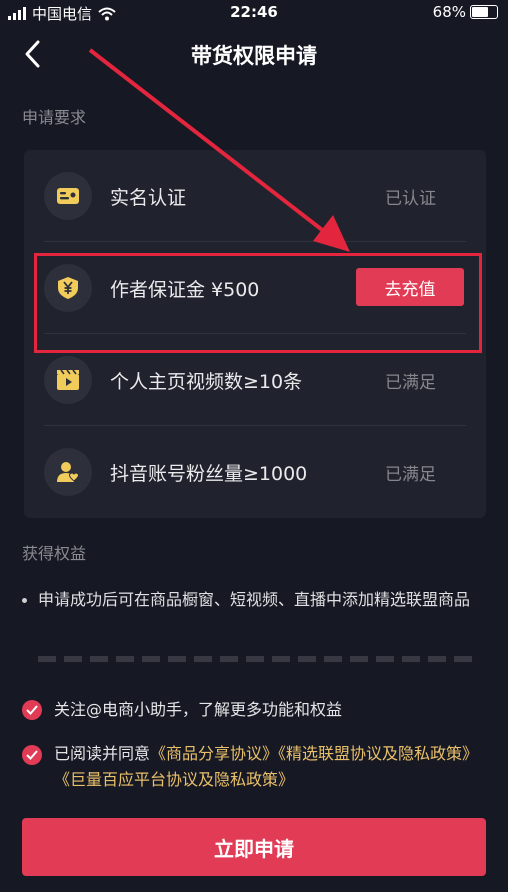 The width and height of the screenshot is (508, 892). Describe the element at coordinates (254, 847) in the screenshot. I see `apply-now-button: 立即申请` at that location.